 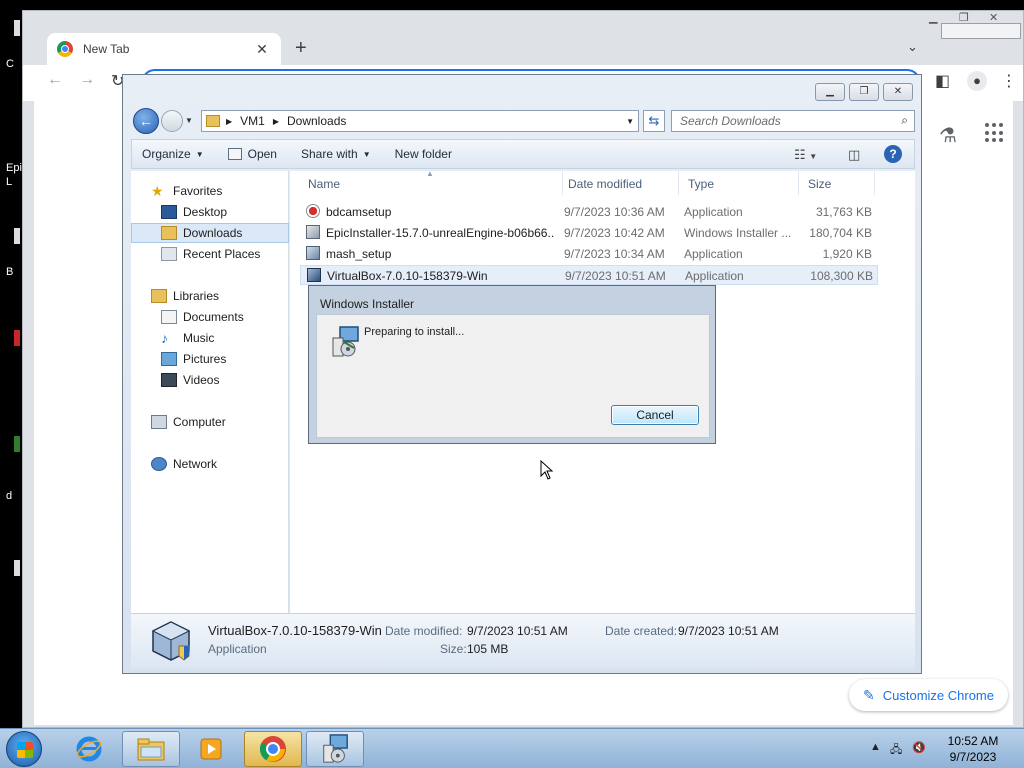 I want to click on customize-chrome-button: ✎ Customize Chrome, so click(x=928, y=695).